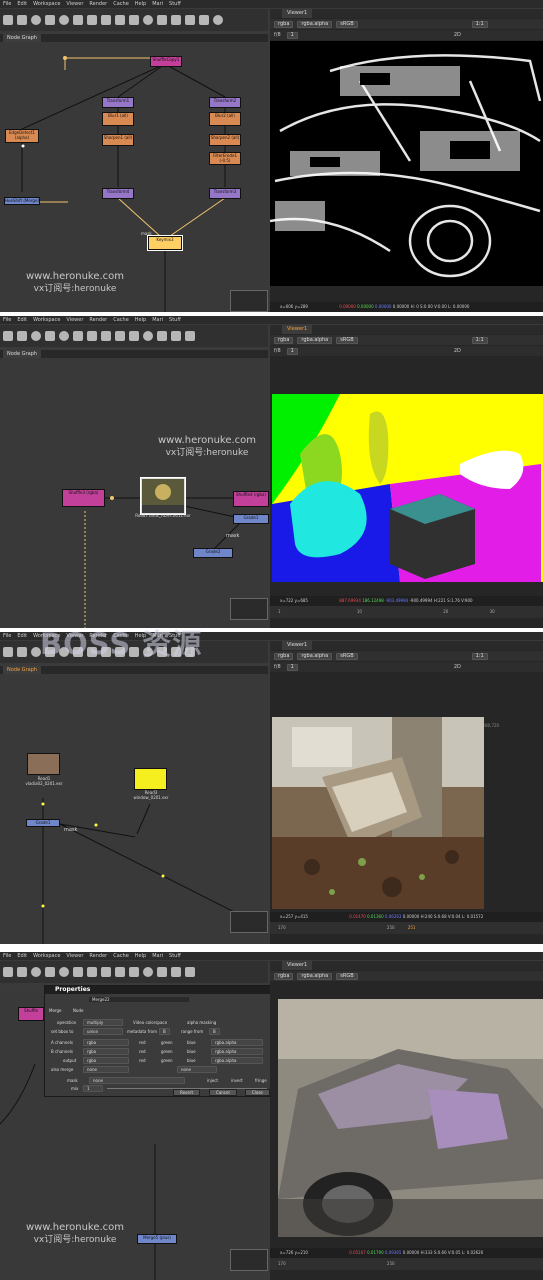 This screenshot has width=543, height=1280. Describe the element at coordinates (406, 1264) in the screenshot. I see `timeline: 170 250` at that location.